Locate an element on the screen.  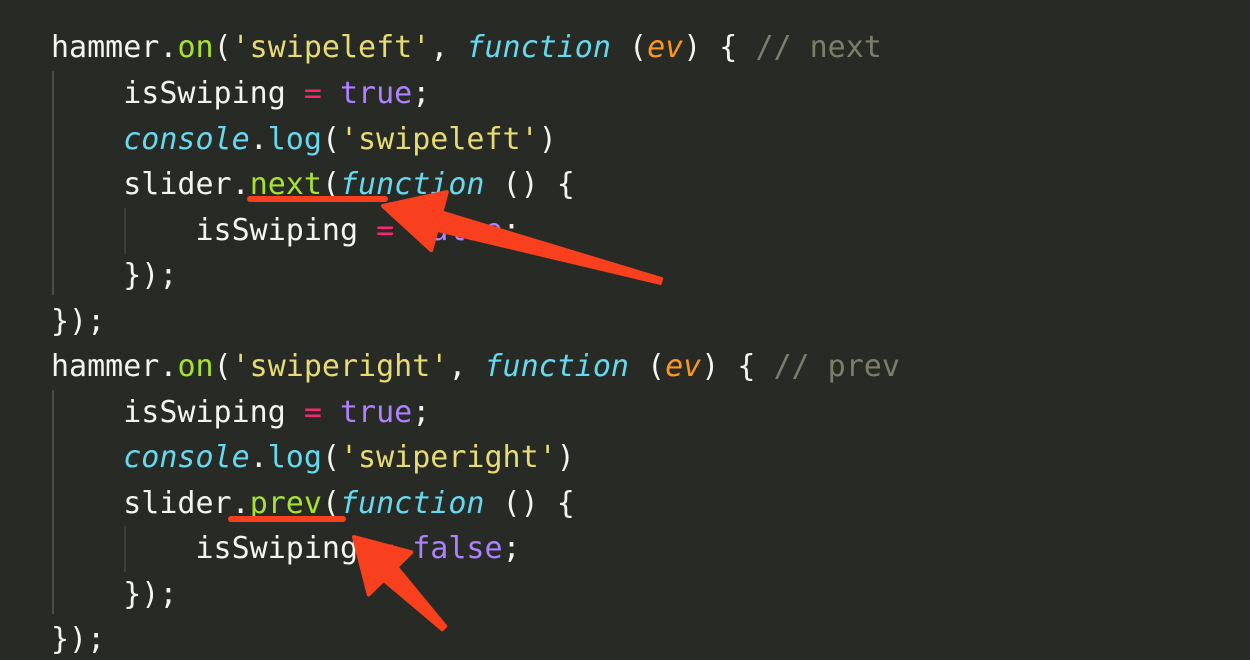
code-token-fn: next is located at coordinates (285, 184).